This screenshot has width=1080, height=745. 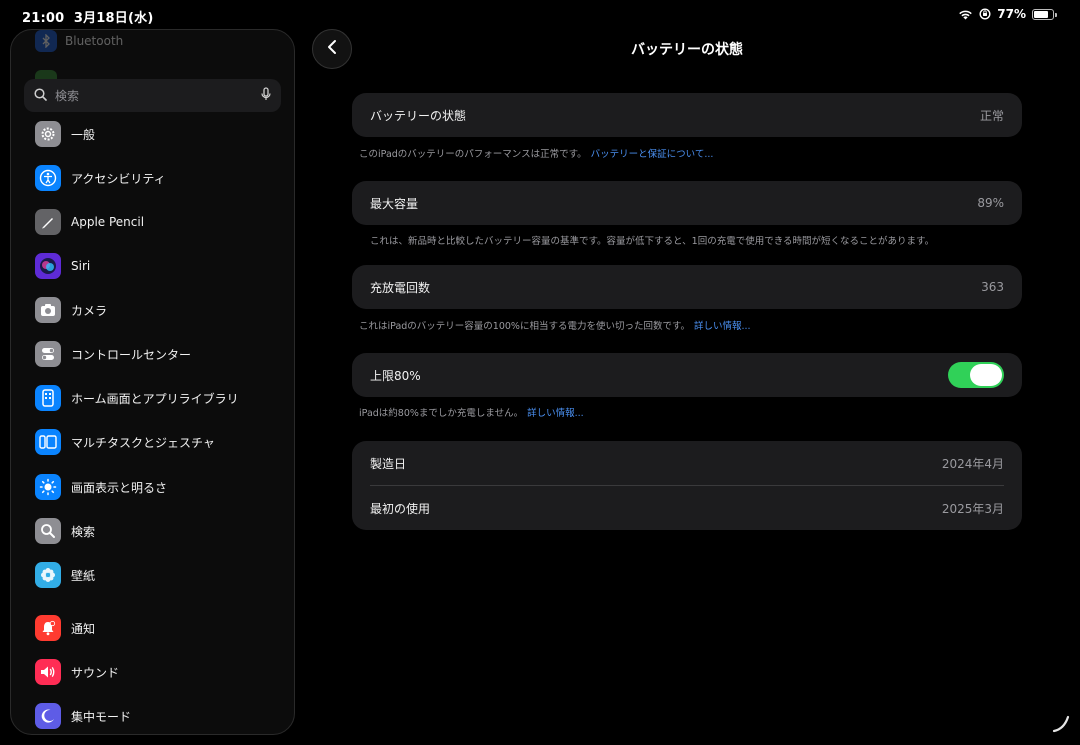 I want to click on sidebar-item: Apple Pencil, so click(x=89, y=222).